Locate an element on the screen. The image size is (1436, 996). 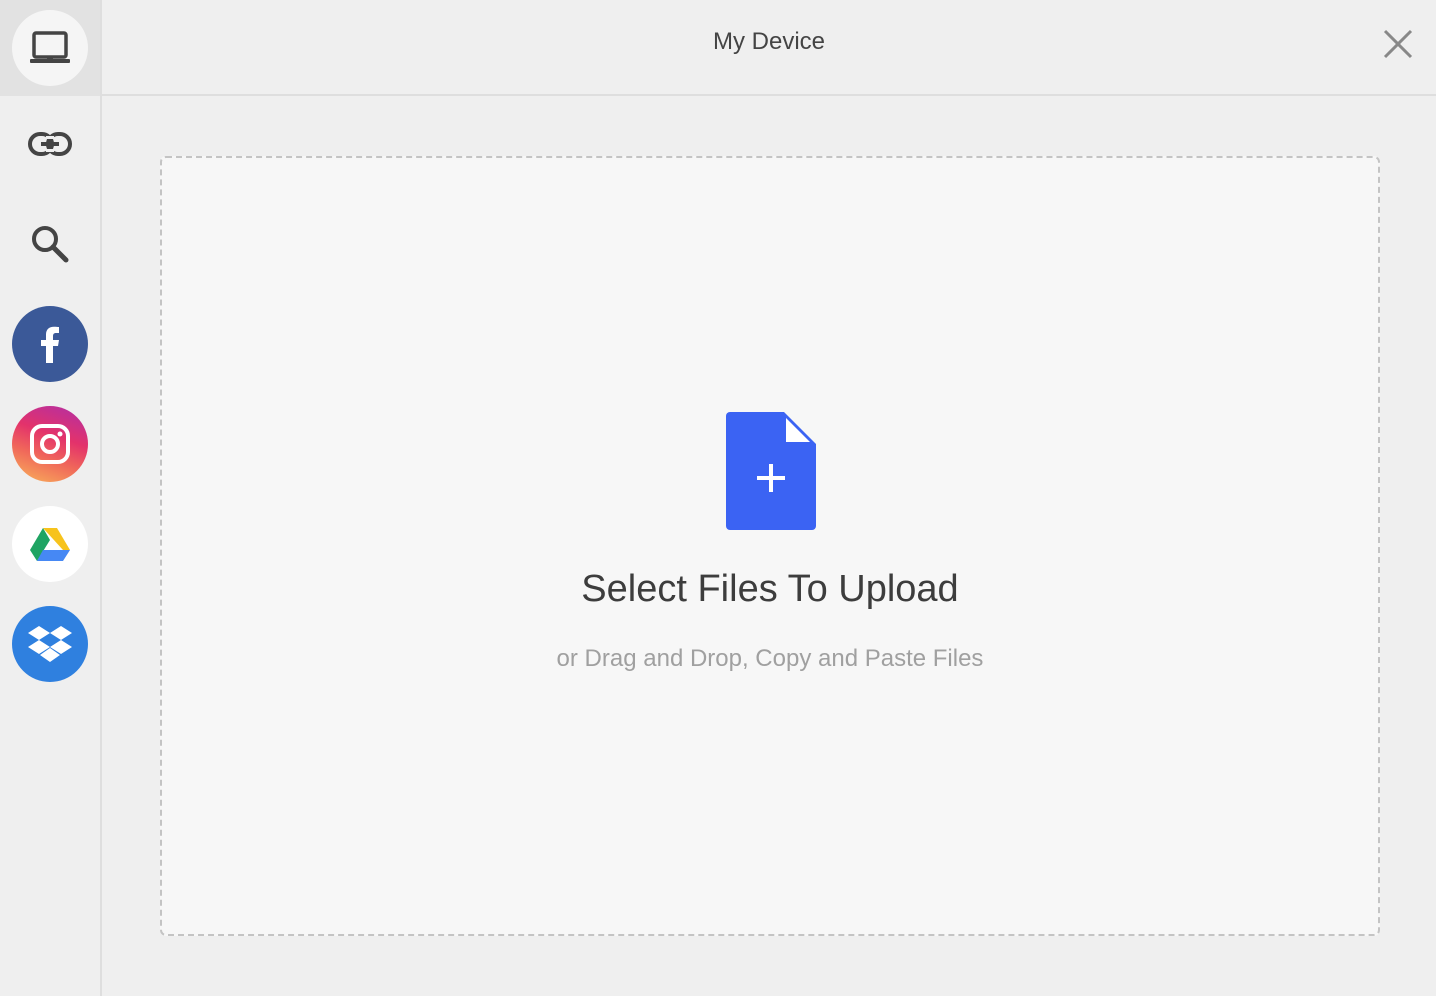
google-drive-circle is located at coordinates (50, 544).